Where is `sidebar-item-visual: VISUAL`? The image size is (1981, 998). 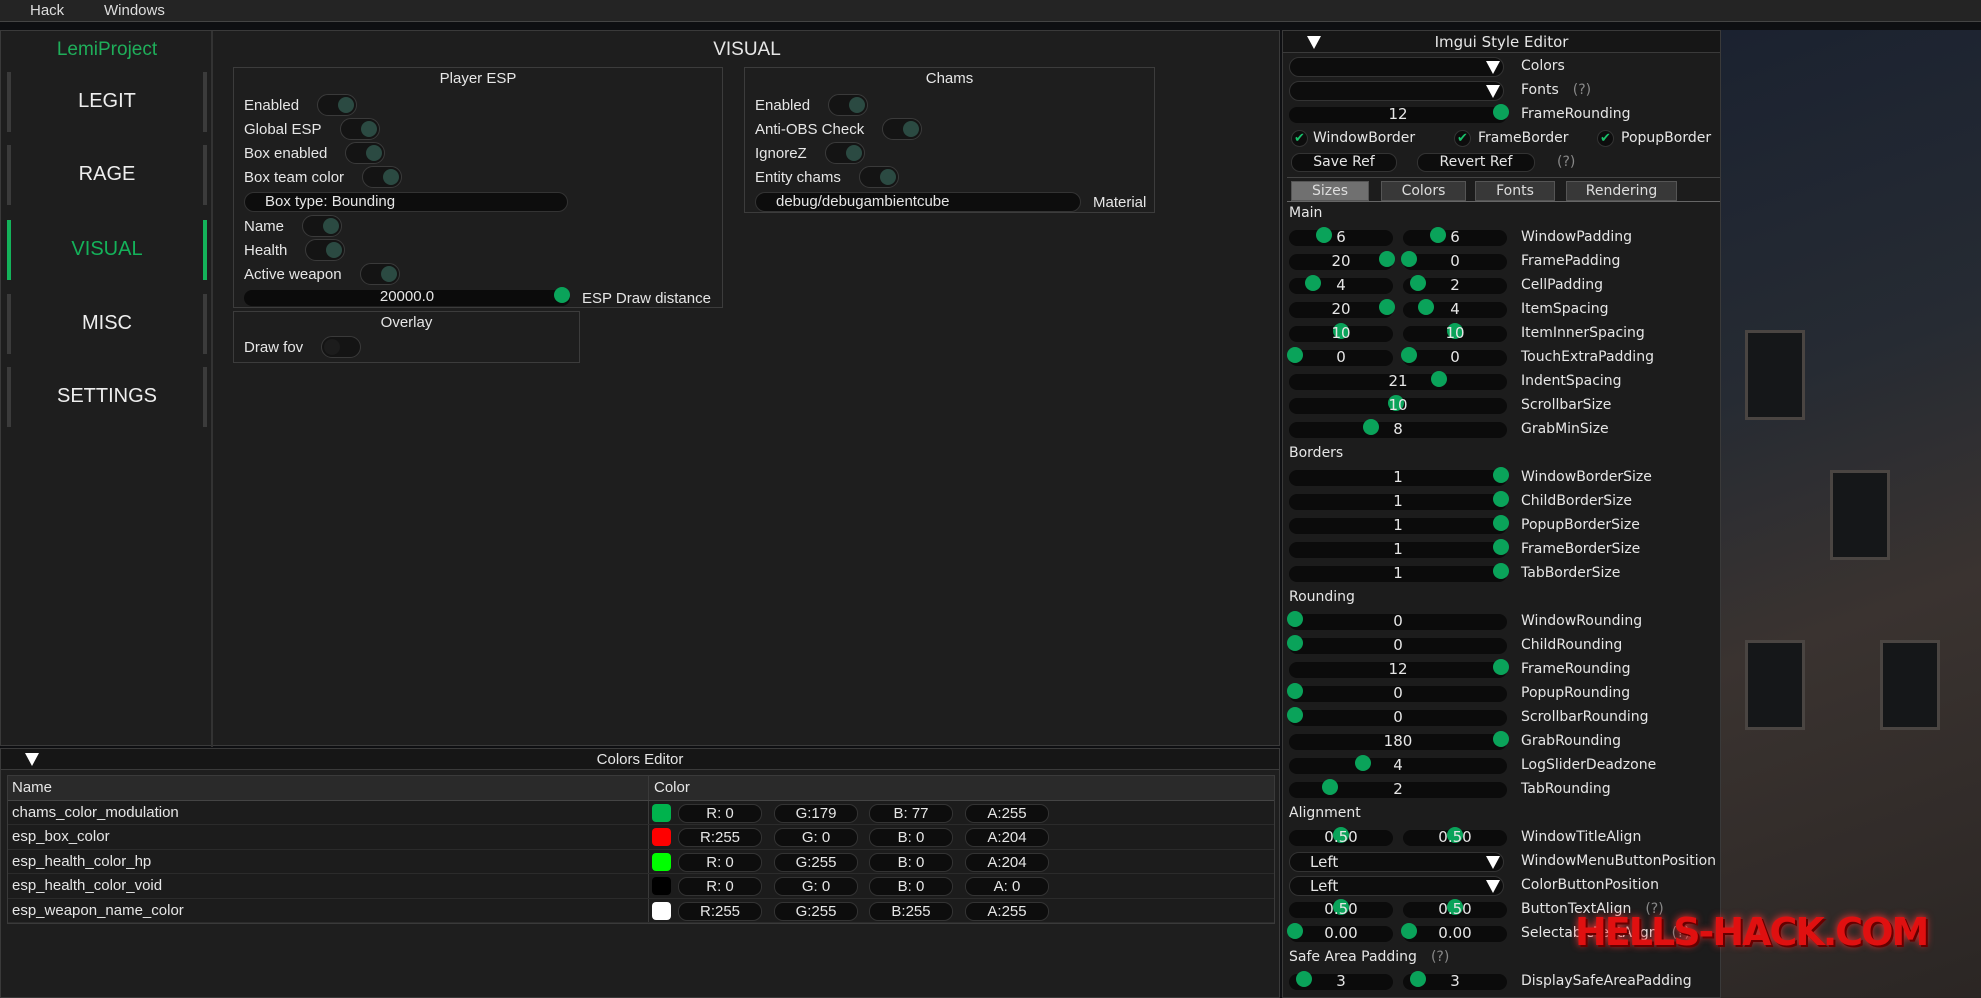 sidebar-item-visual: VISUAL is located at coordinates (107, 250).